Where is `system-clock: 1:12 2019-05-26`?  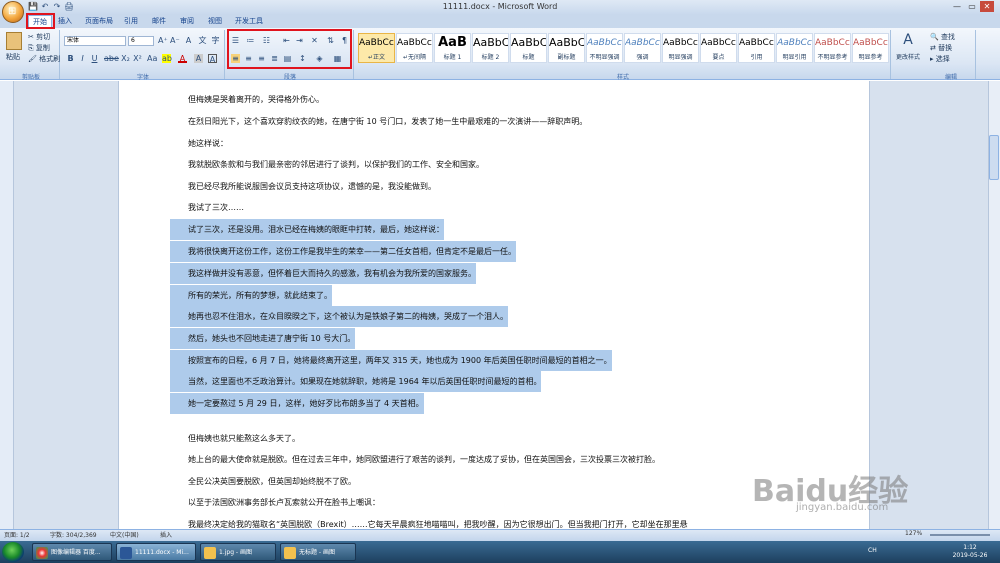
system-clock: 1:12 2019-05-26 is located at coordinates (970, 552).